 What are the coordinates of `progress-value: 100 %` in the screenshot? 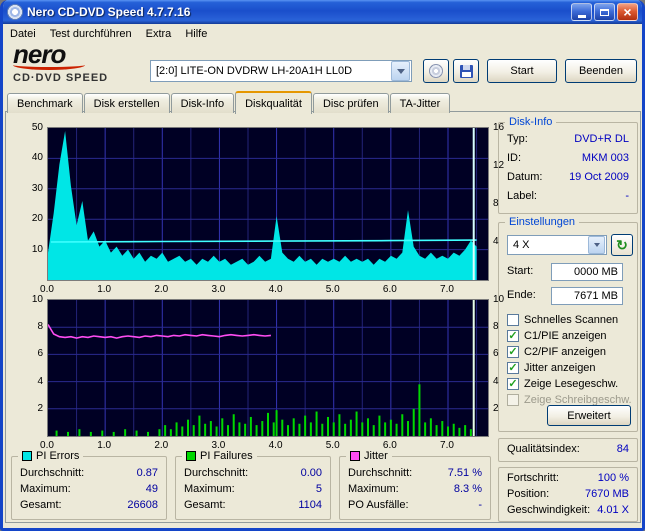 It's located at (613, 478).